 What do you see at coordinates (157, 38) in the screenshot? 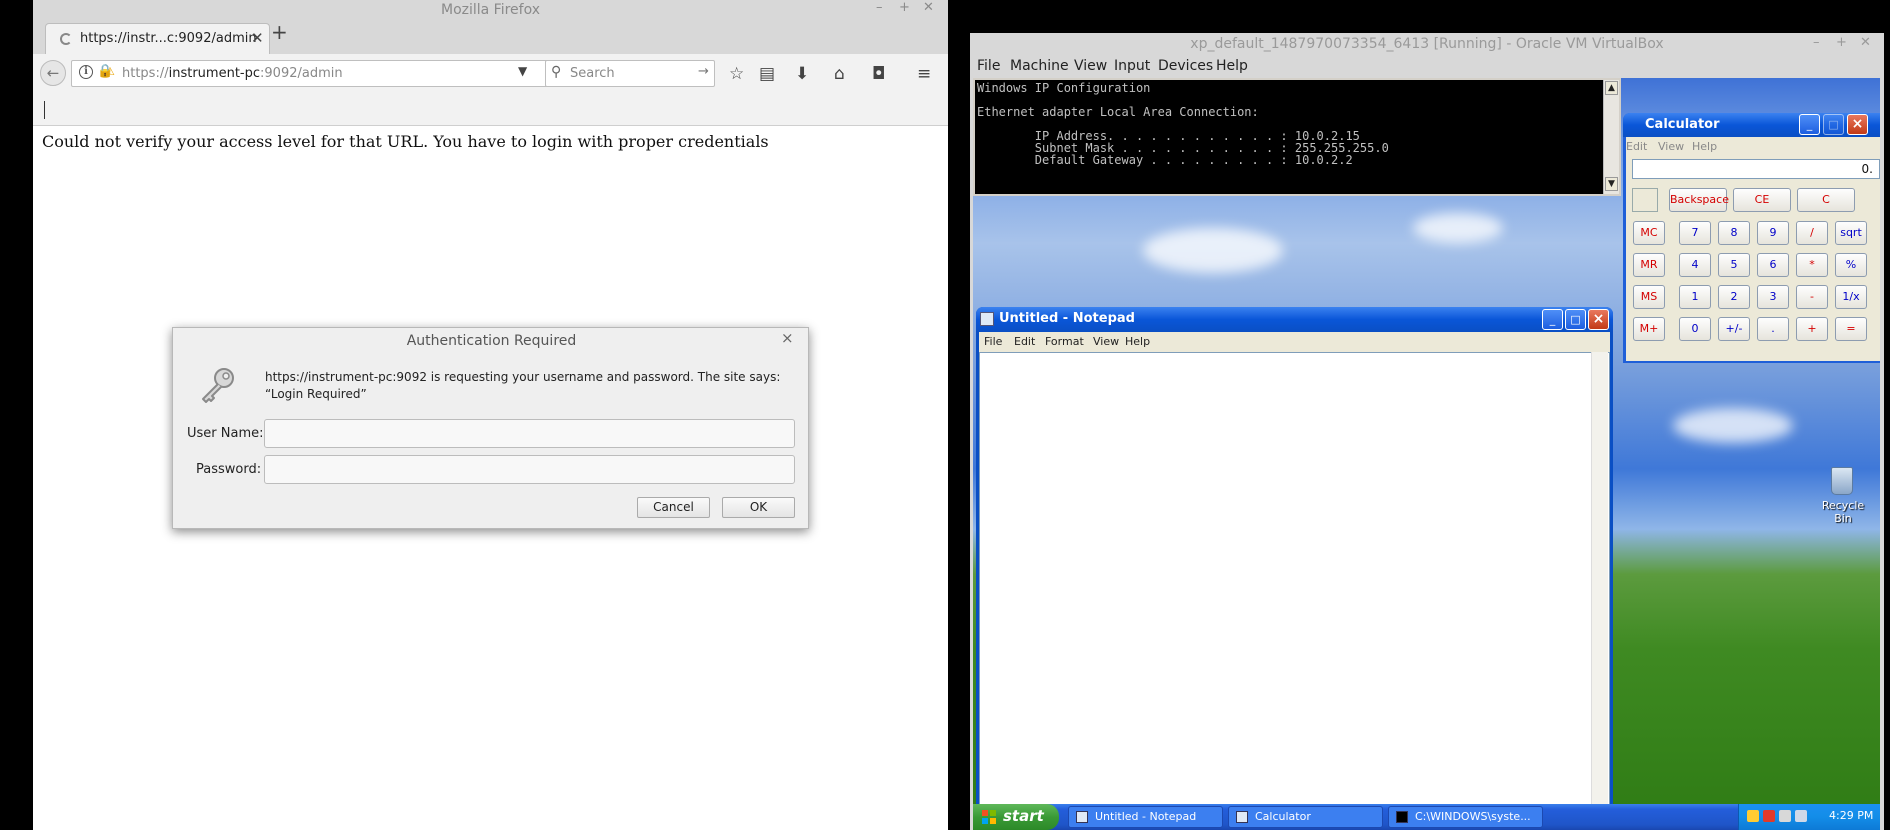
I see `browser-tab: https://instr...c:9092/admin ✕` at bounding box center [157, 38].